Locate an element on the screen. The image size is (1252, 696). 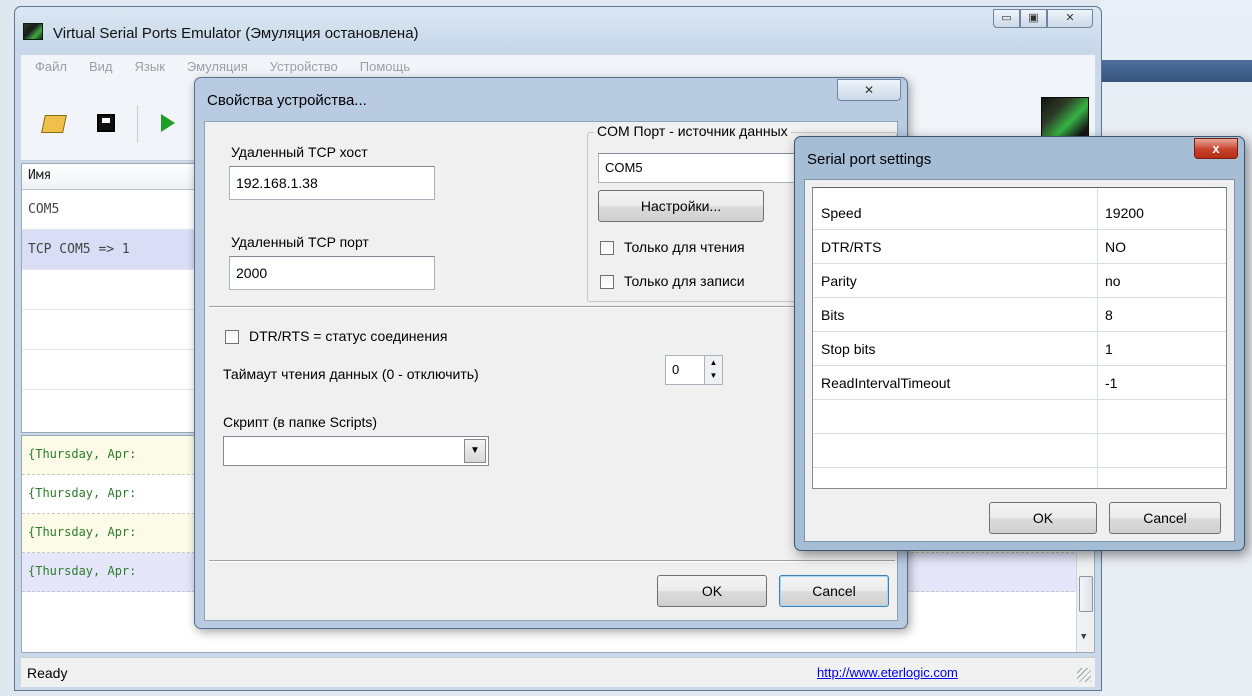
maximize-button: ▣ is located at coordinates (1033, 18).